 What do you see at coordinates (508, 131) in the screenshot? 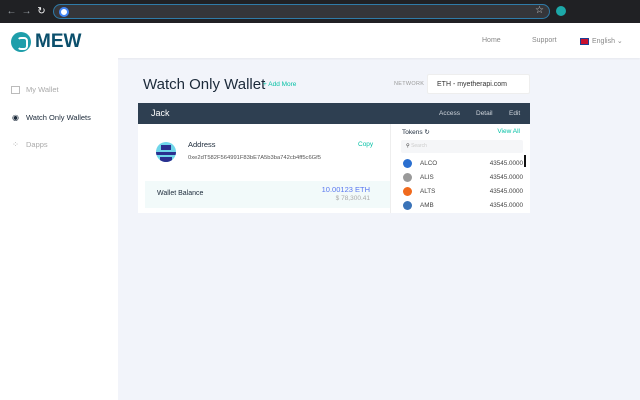
I see `view-all-link: View All` at bounding box center [508, 131].